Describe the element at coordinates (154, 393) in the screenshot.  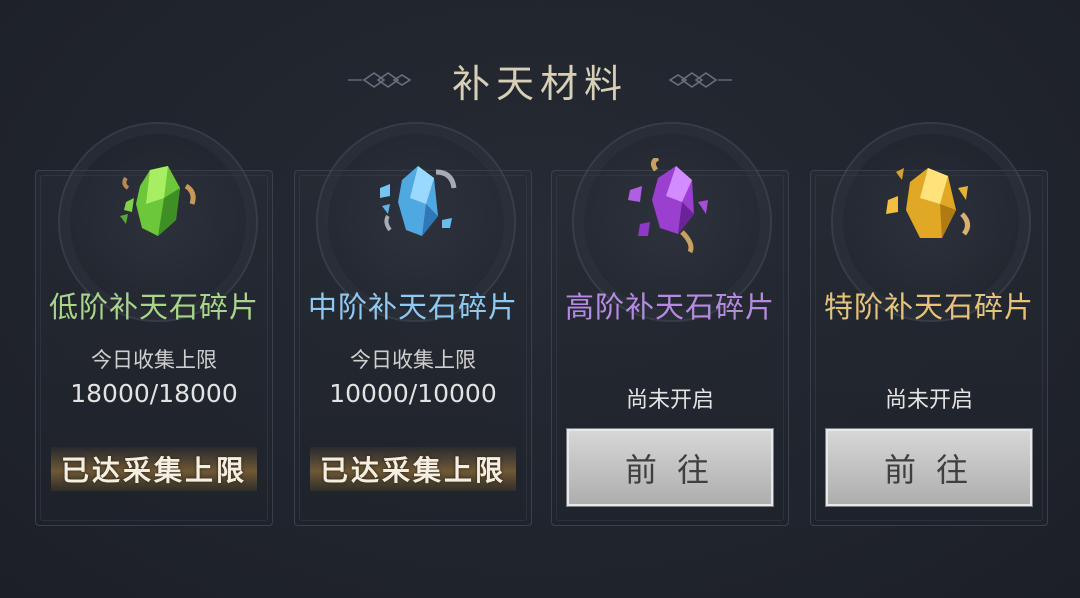
I see `limit-value: 18000/18000` at that location.